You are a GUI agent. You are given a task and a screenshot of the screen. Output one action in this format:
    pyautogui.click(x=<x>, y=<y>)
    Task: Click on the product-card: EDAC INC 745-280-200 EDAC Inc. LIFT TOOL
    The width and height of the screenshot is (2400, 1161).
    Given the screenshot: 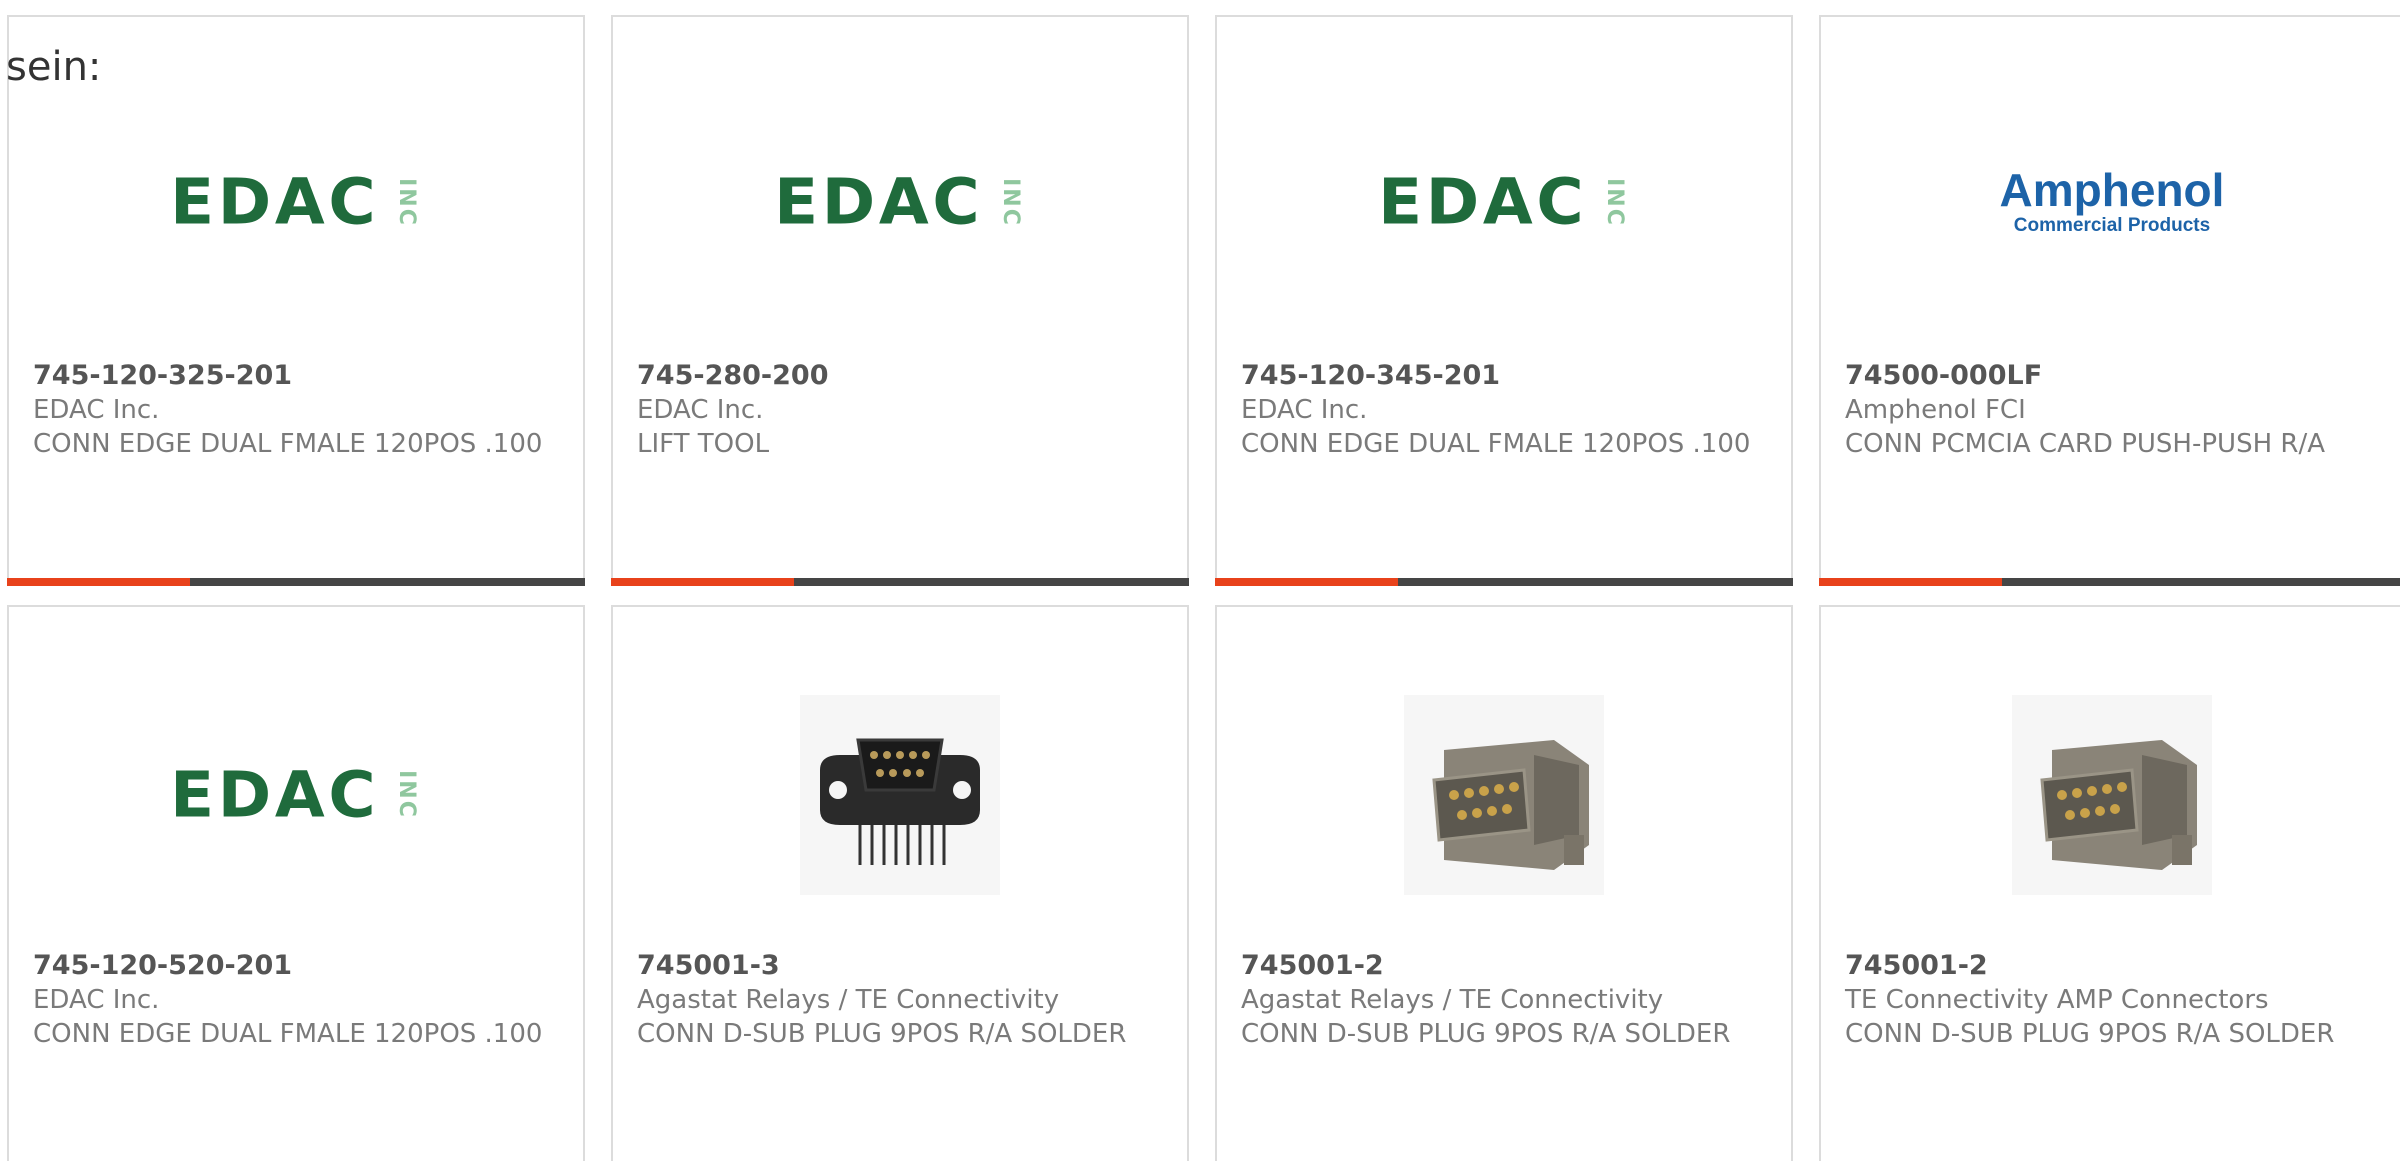 What is the action you would take?
    pyautogui.click(x=900, y=300)
    